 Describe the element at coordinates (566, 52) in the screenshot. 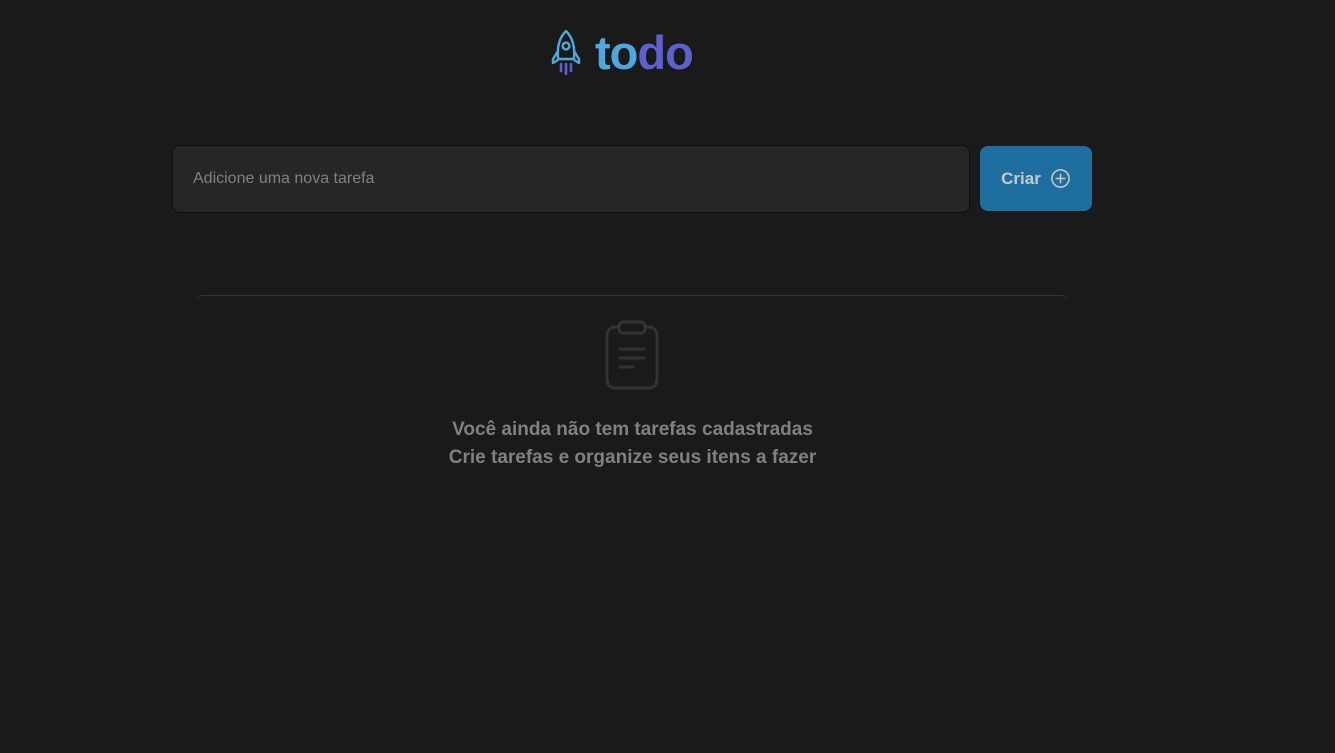

I see `rocket-icon` at that location.